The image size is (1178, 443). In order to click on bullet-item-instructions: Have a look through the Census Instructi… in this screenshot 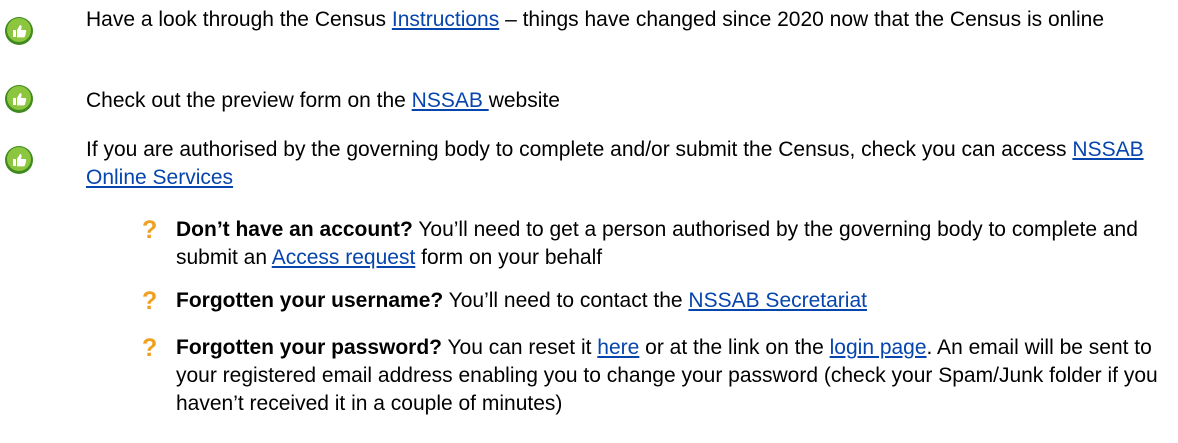, I will do `click(628, 20)`.